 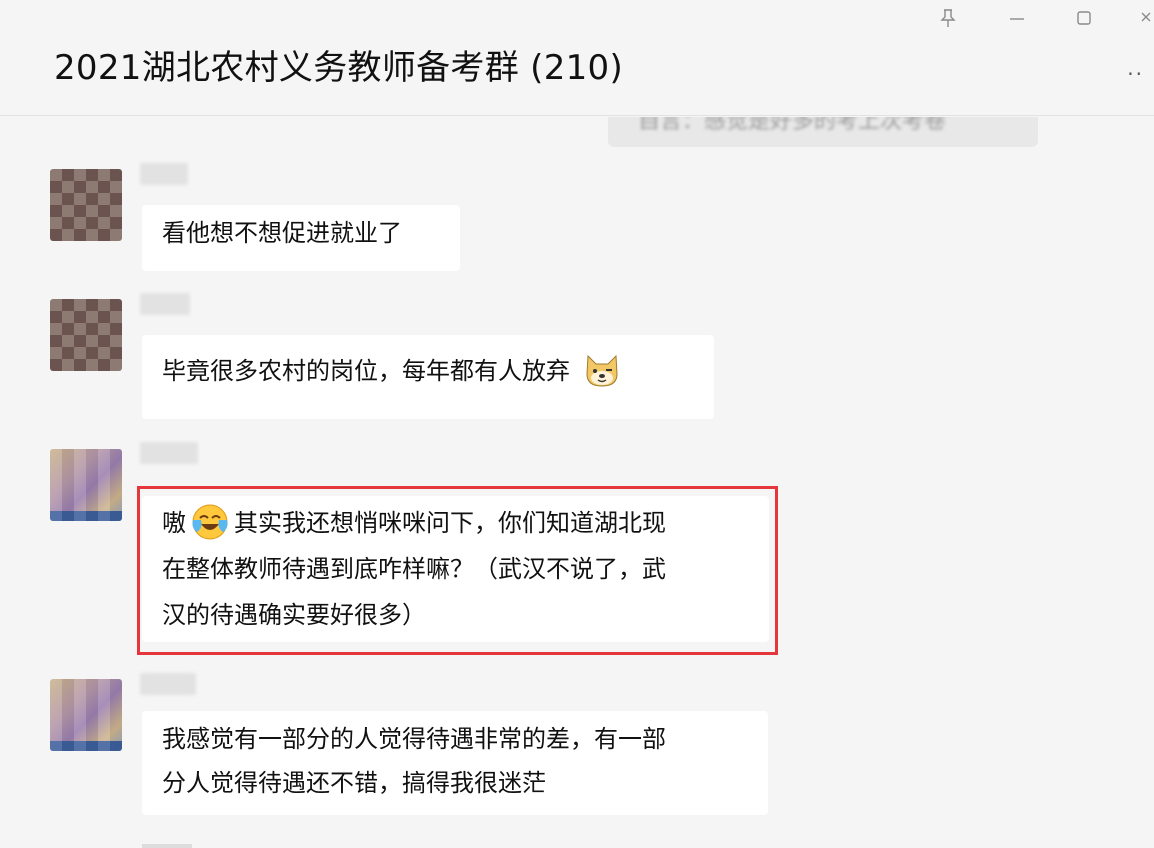 What do you see at coordinates (1084, 21) in the screenshot?
I see `maximize-icon` at bounding box center [1084, 21].